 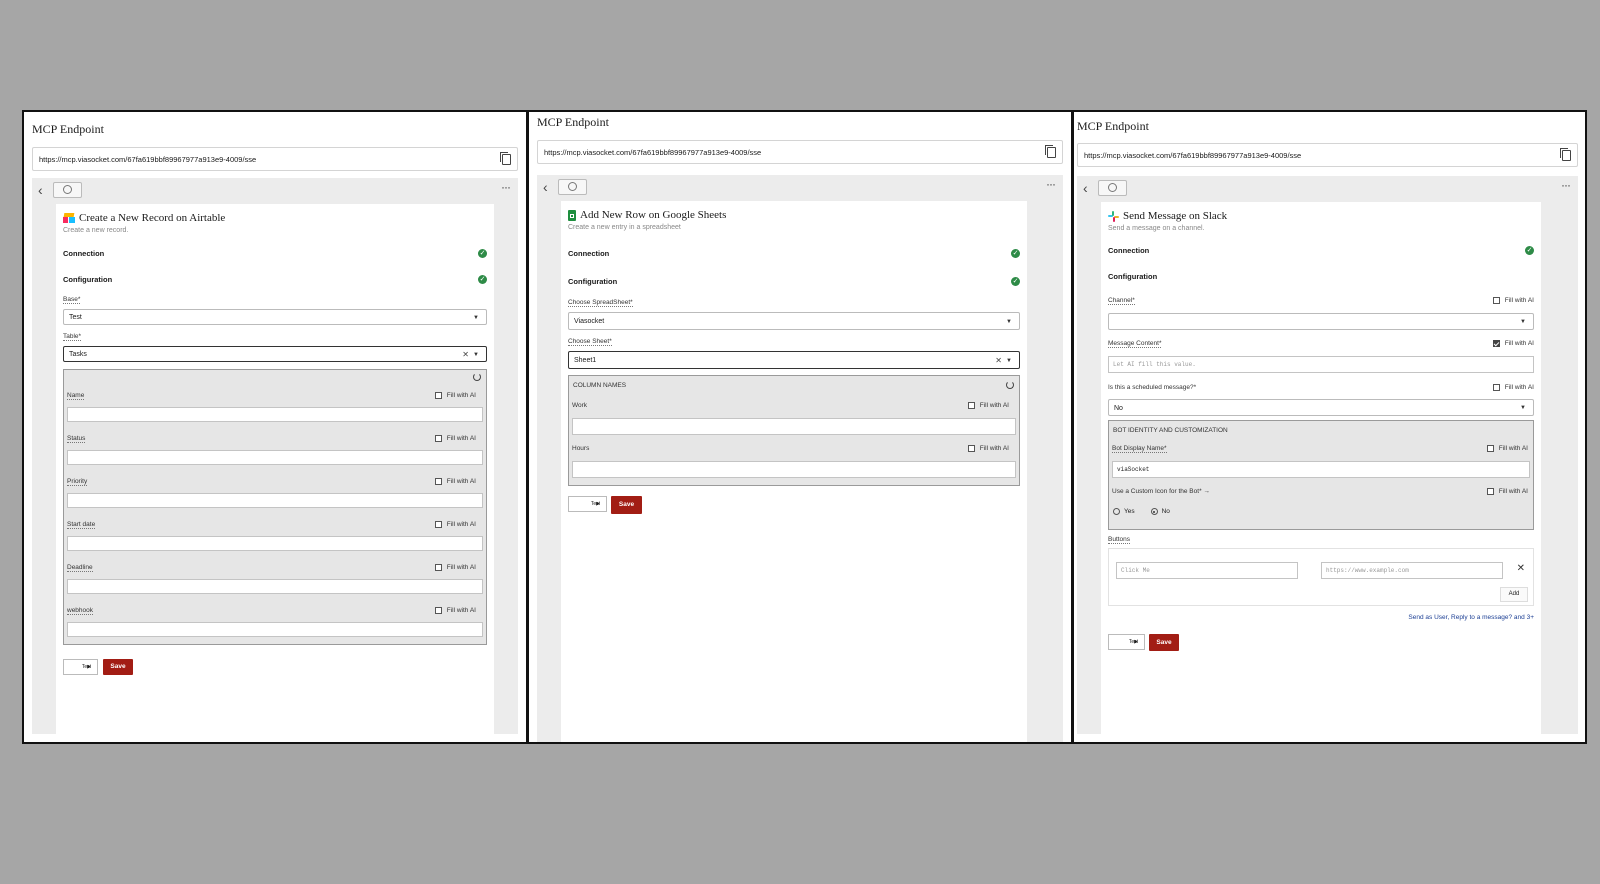 I want to click on table-select: Tasks ✕ ▼, so click(x=275, y=354).